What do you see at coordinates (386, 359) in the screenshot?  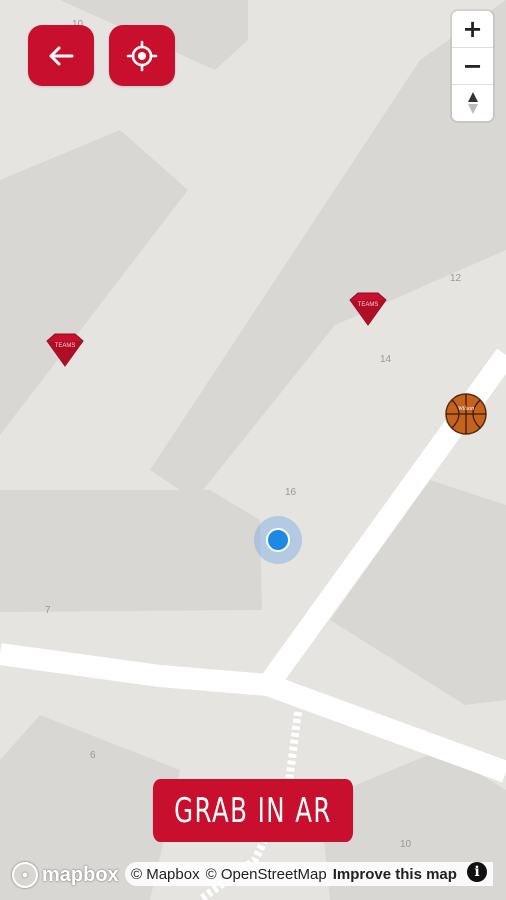 I see `house-number: 14` at bounding box center [386, 359].